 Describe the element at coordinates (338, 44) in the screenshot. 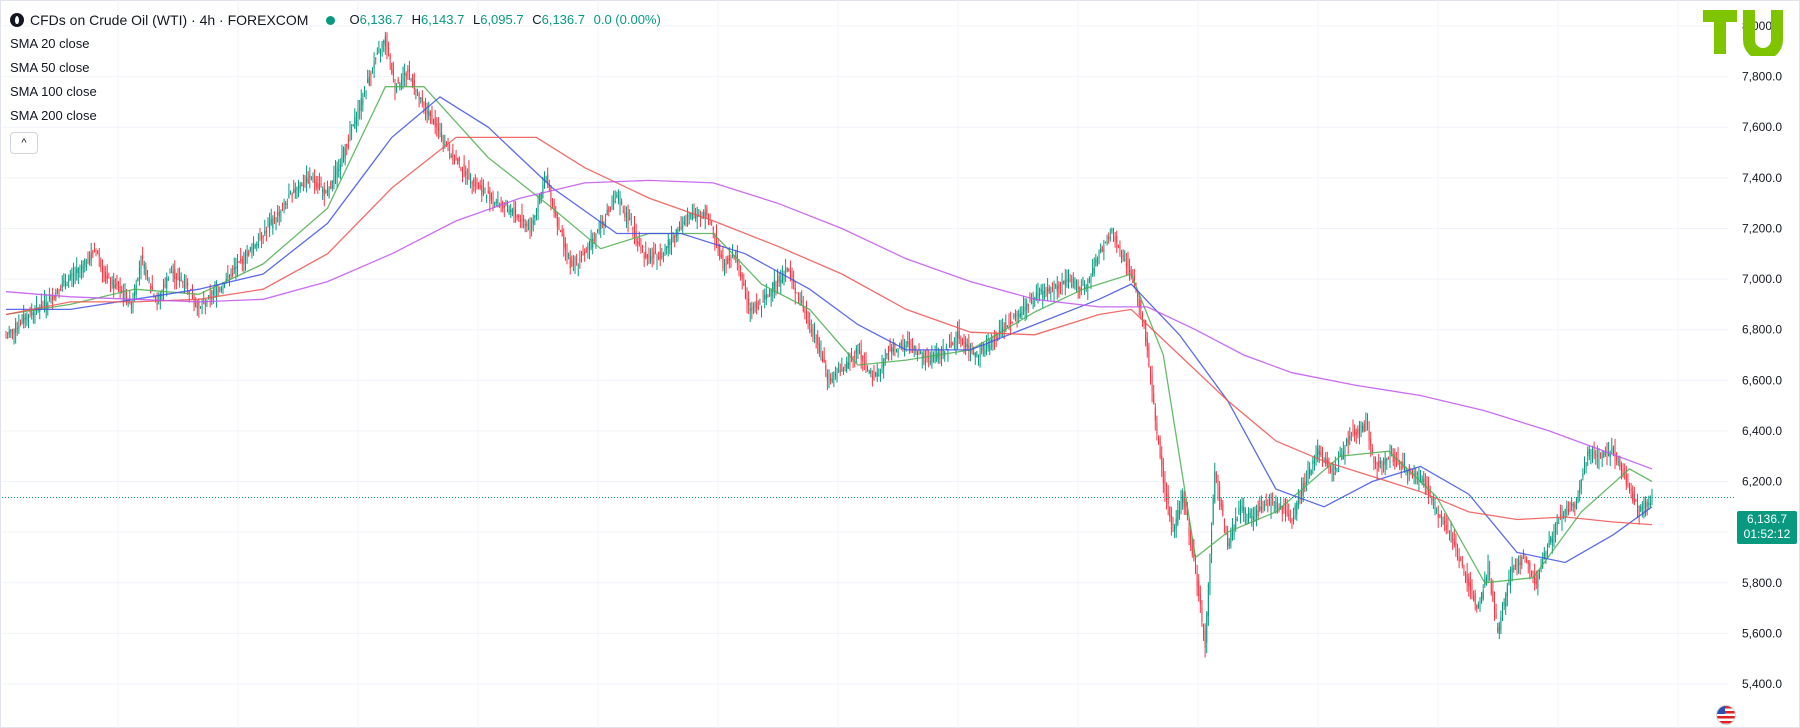

I see `indicator-sma-20: SMA 20 close` at that location.